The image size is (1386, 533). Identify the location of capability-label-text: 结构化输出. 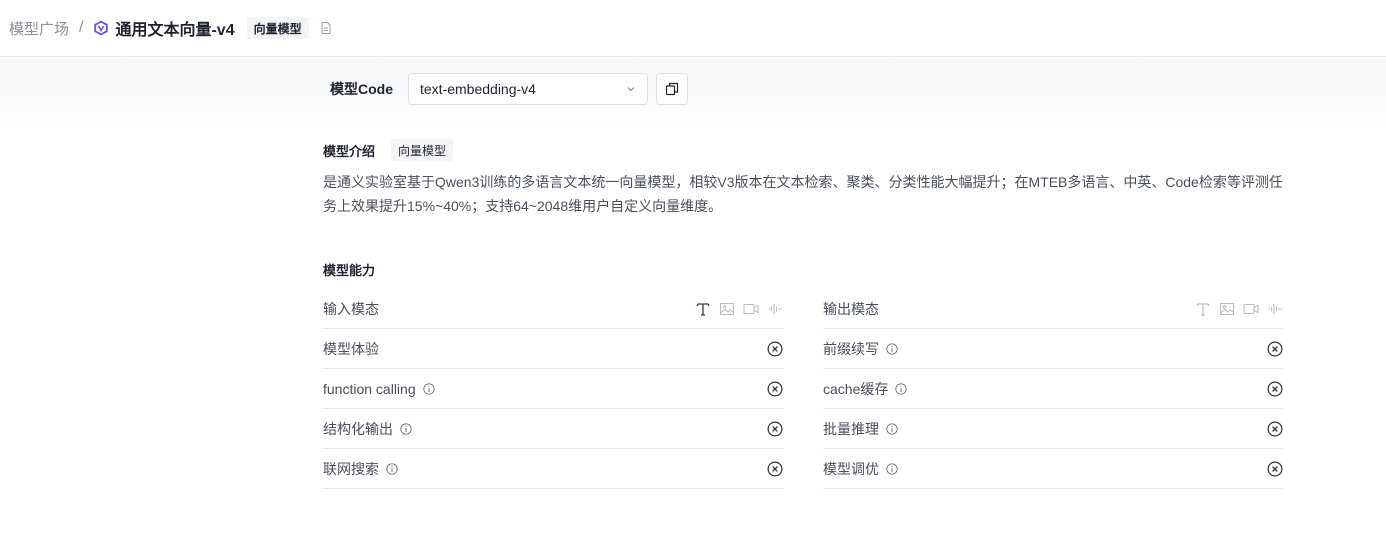
(358, 428).